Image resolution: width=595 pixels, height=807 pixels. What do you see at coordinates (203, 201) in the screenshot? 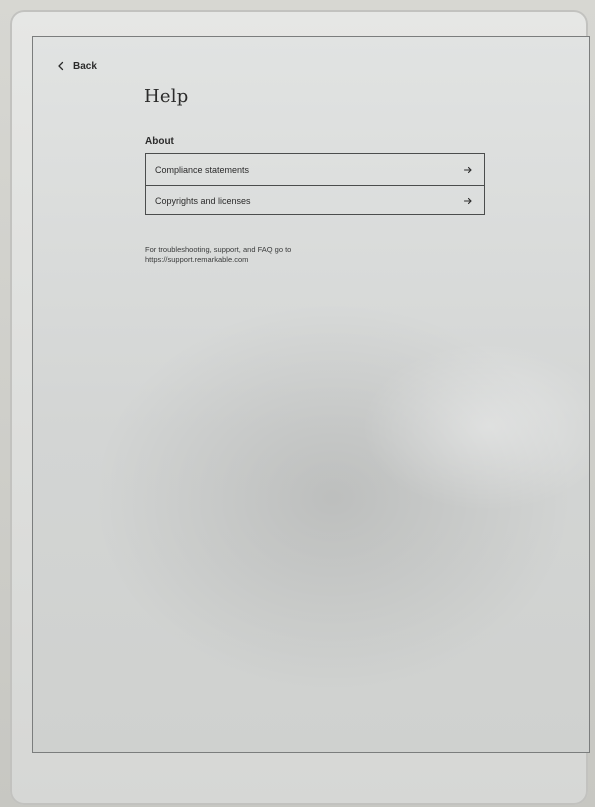
I see `list-item-label: Copyrights and licenses` at bounding box center [203, 201].